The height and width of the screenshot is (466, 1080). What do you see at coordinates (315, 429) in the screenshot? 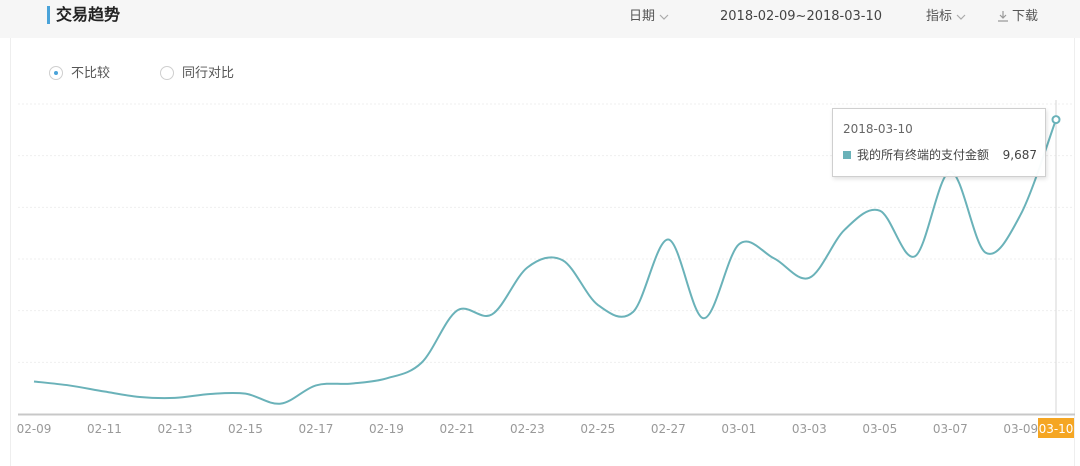
I see `x-tick-label: 02-17` at bounding box center [315, 429].